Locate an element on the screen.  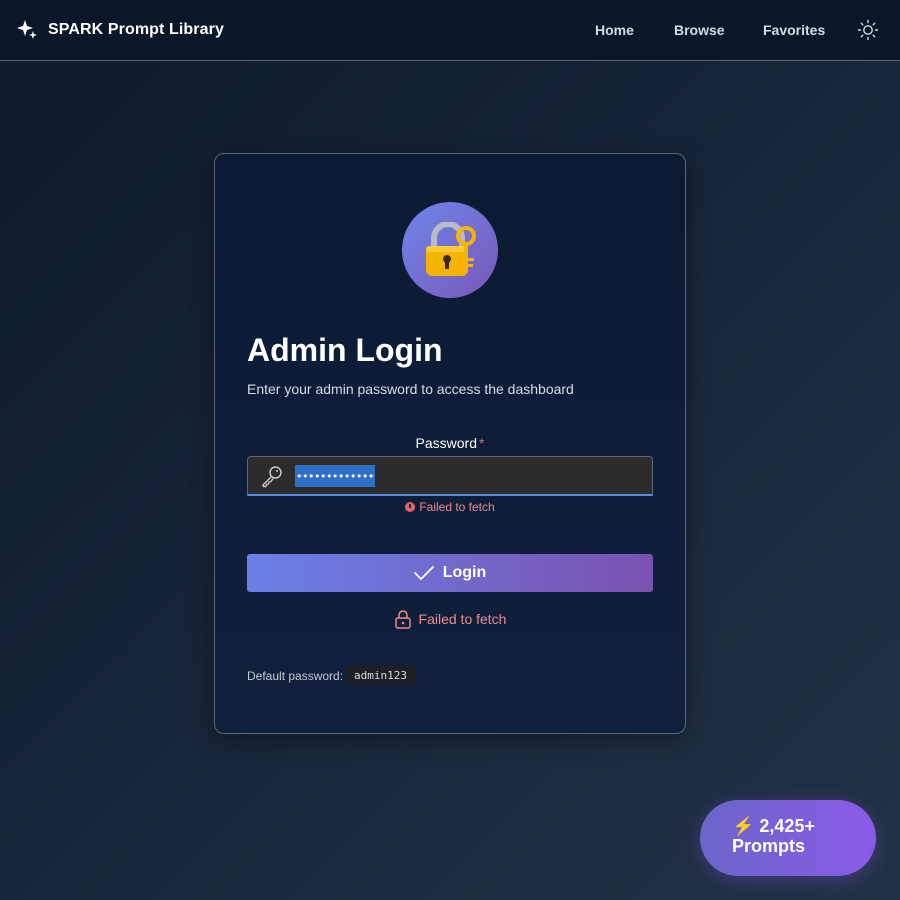
password-error-text: Failed to fetch is located at coordinates (457, 507).